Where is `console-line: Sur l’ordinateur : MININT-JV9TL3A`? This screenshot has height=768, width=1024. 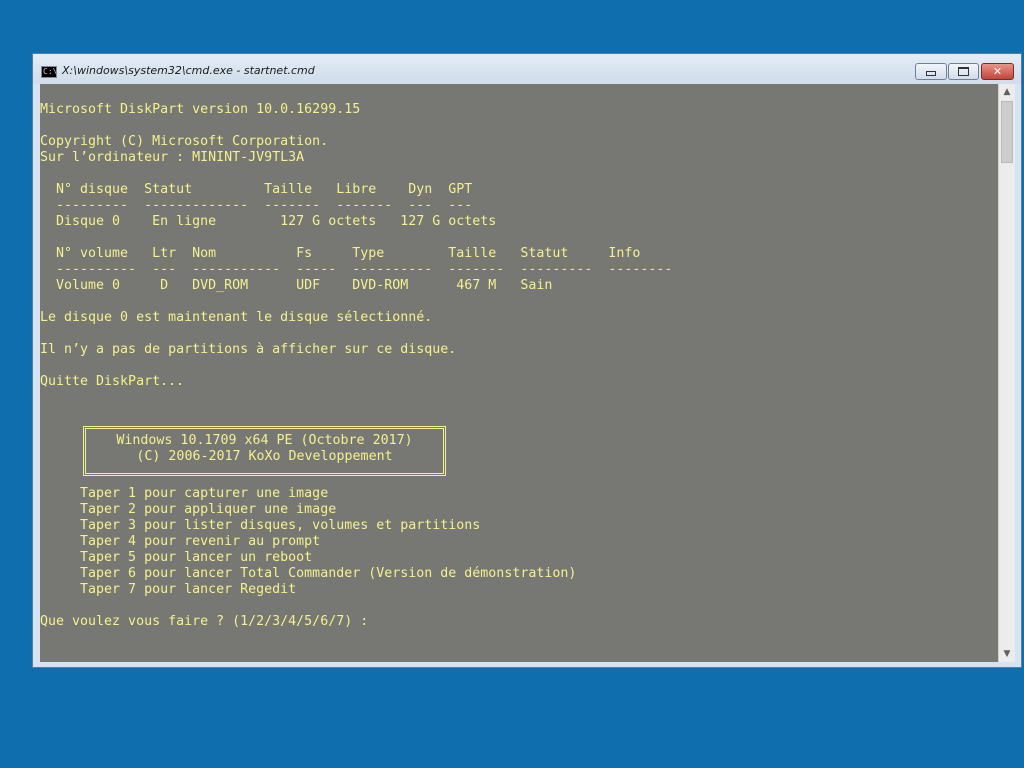
console-line: Sur l’ordinateur : MININT-JV9TL3A is located at coordinates (172, 157).